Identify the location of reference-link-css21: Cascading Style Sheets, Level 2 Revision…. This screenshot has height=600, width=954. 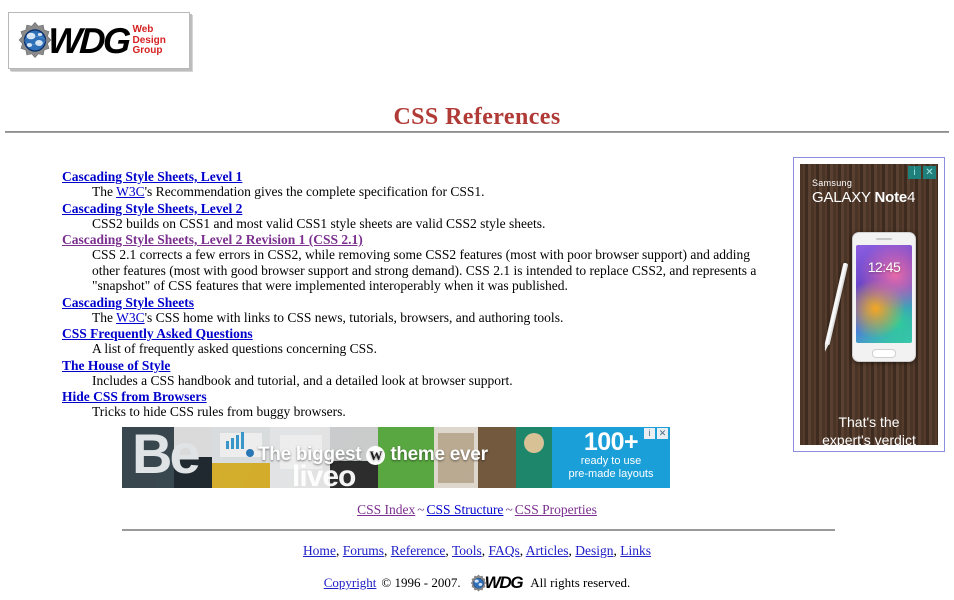
(212, 239).